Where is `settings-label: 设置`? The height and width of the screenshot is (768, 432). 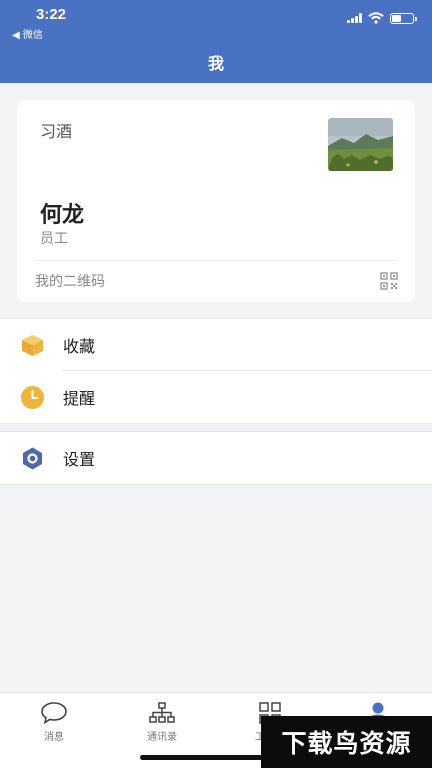 settings-label: 设置 is located at coordinates (79, 459).